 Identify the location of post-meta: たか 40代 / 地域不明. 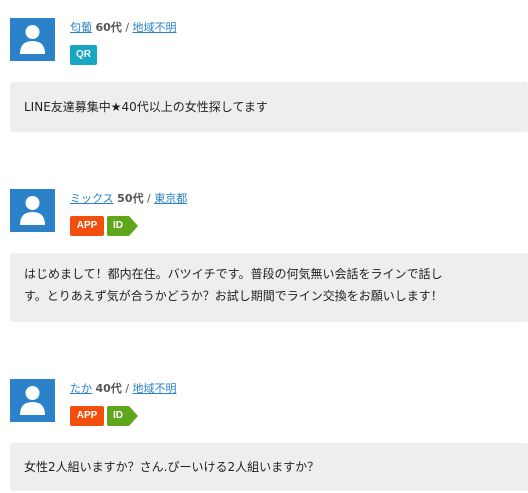
(123, 388).